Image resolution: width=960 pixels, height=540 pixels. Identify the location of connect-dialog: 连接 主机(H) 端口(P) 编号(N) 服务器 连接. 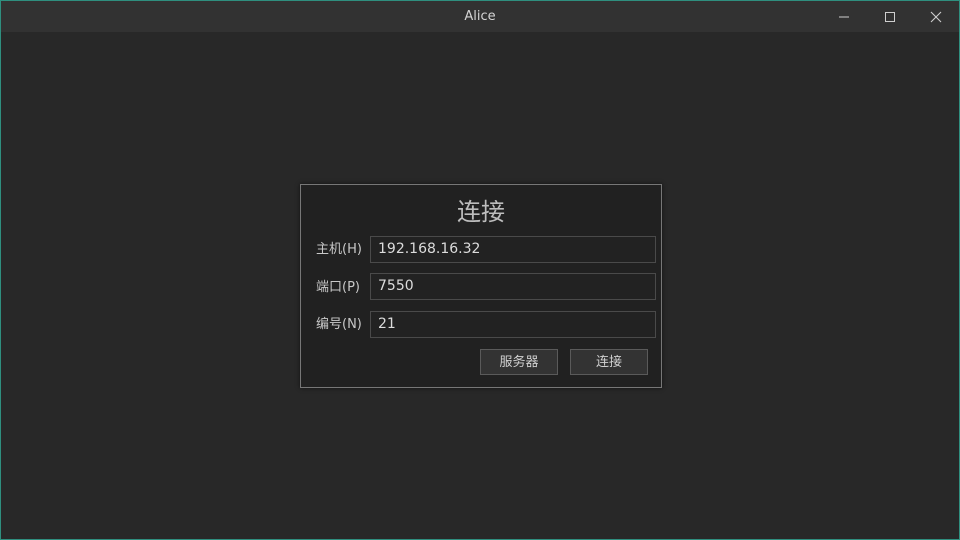
(481, 286).